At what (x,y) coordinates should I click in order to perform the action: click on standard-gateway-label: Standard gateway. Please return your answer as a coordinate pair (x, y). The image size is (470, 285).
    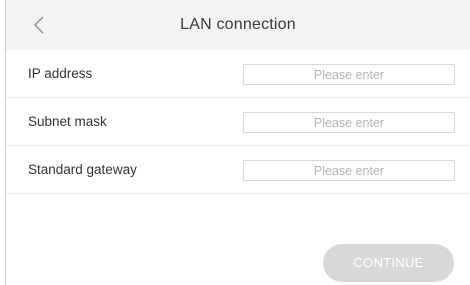
    Looking at the image, I should click on (82, 169).